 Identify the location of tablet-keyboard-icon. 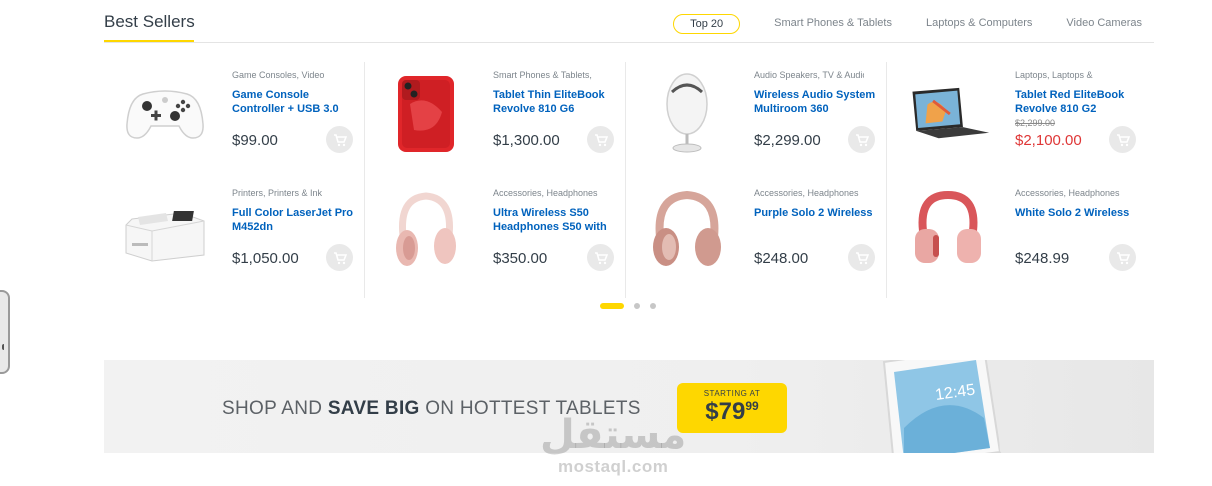
(948, 114).